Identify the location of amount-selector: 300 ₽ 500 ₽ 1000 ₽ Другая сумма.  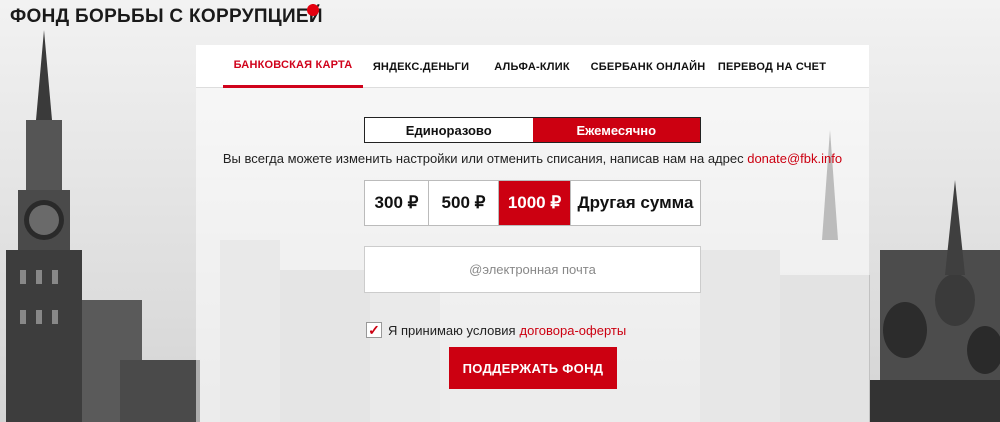
(532, 203).